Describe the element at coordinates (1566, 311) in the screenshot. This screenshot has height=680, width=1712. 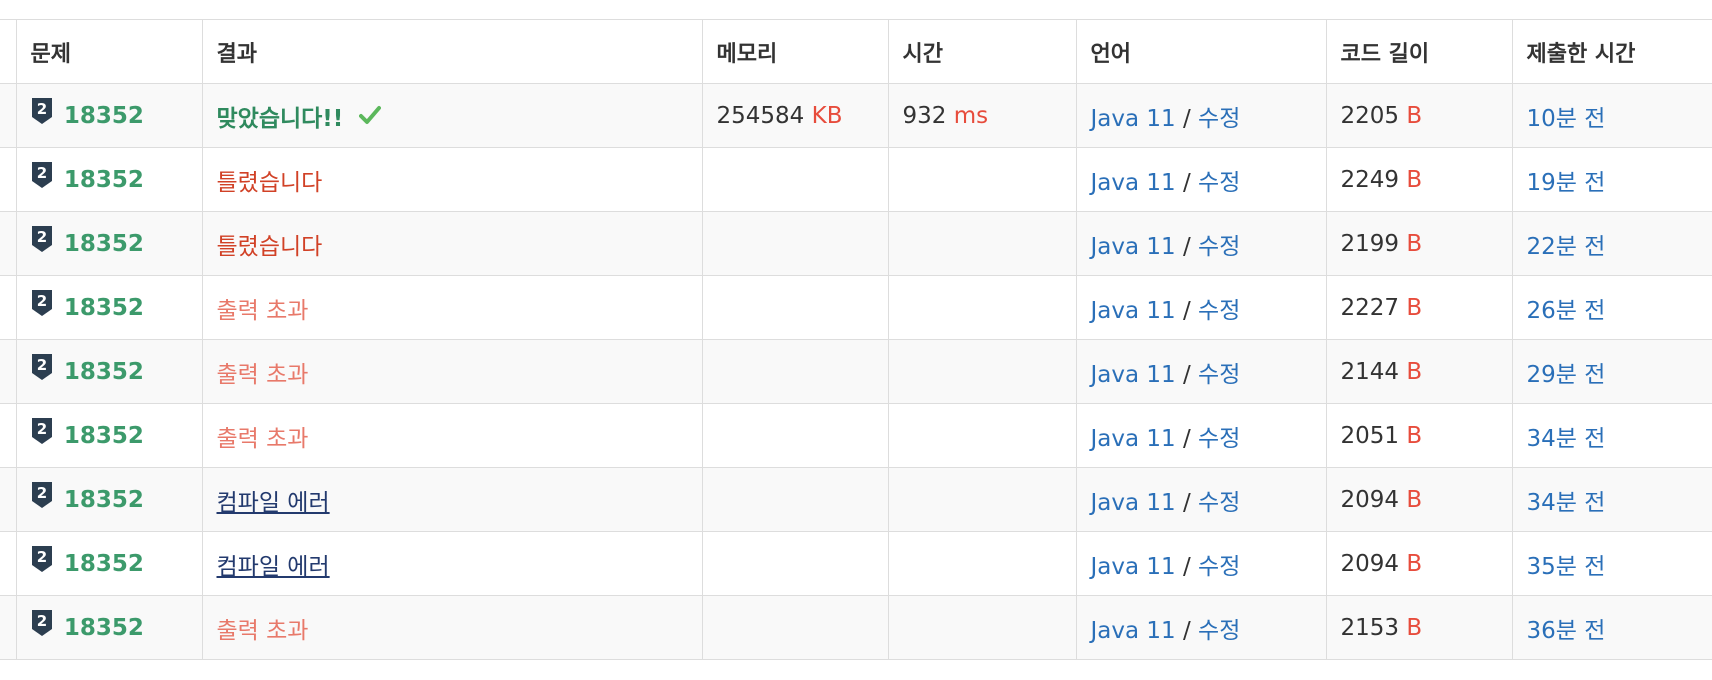
I see `submitted-time-link: 26분 전` at that location.